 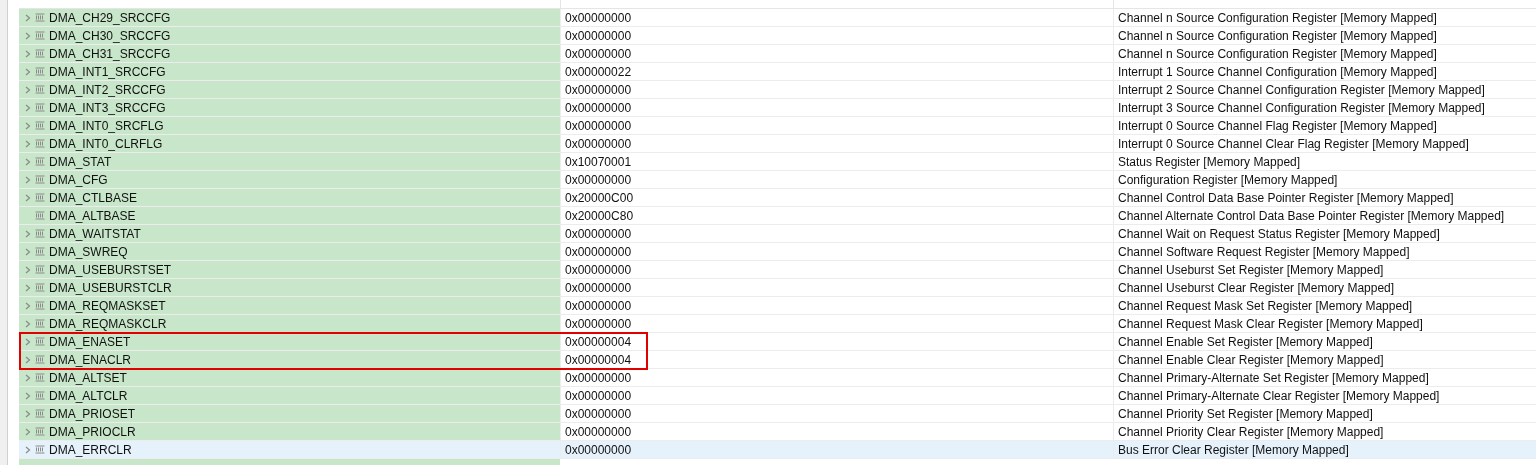 I want to click on register-name: DMA_INT0_SRCFLG, so click(x=106, y=126).